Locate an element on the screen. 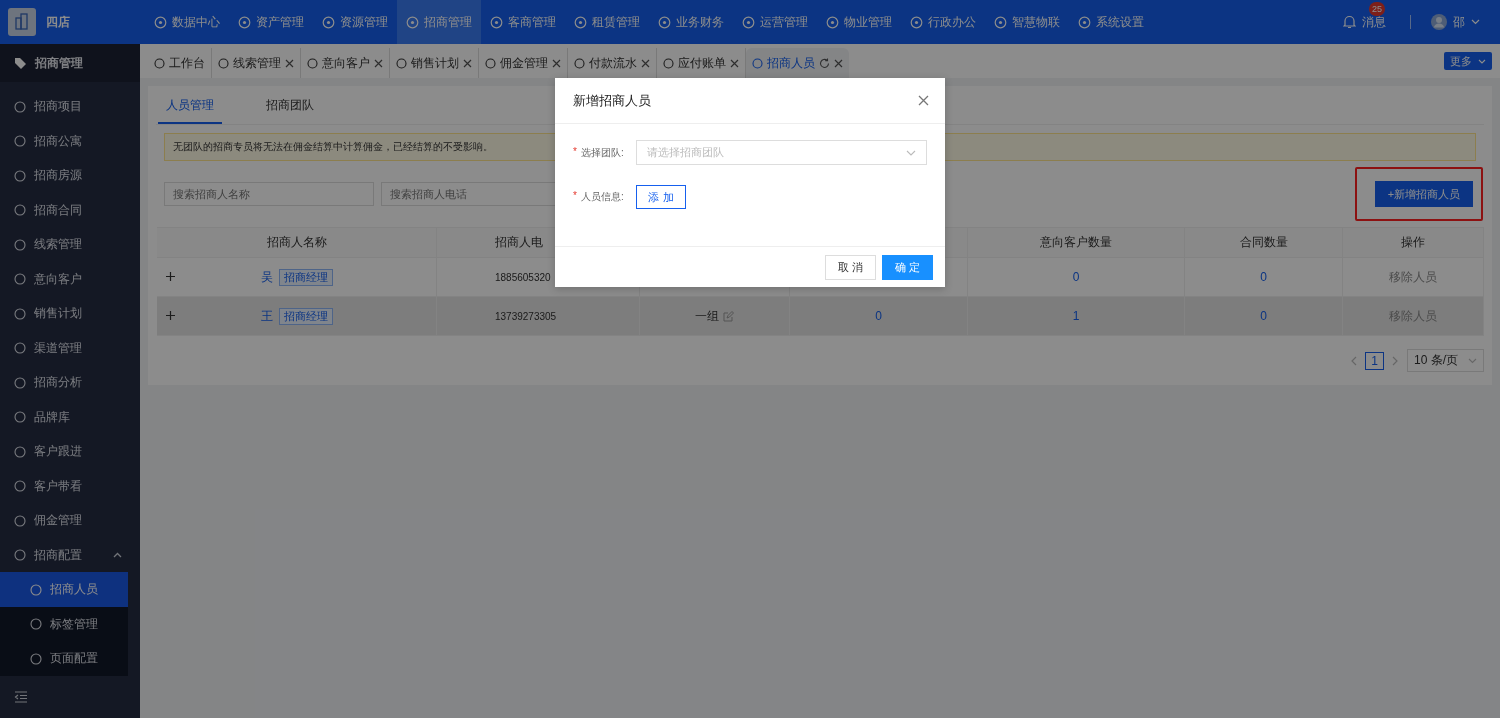 This screenshot has height=718, width=1500. nav-item: 运营管理 is located at coordinates (775, 22).